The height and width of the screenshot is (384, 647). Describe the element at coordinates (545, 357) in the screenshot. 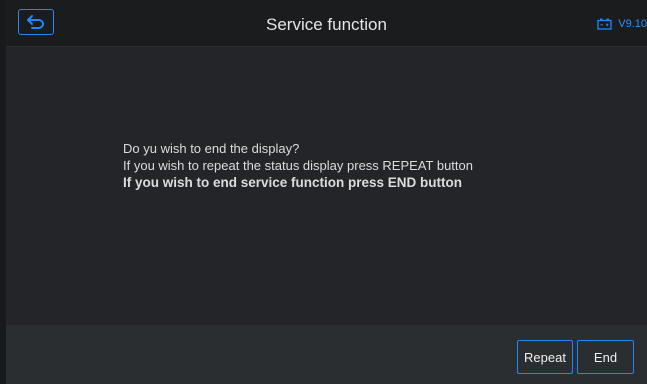

I see `repeat-button: Repeat` at that location.